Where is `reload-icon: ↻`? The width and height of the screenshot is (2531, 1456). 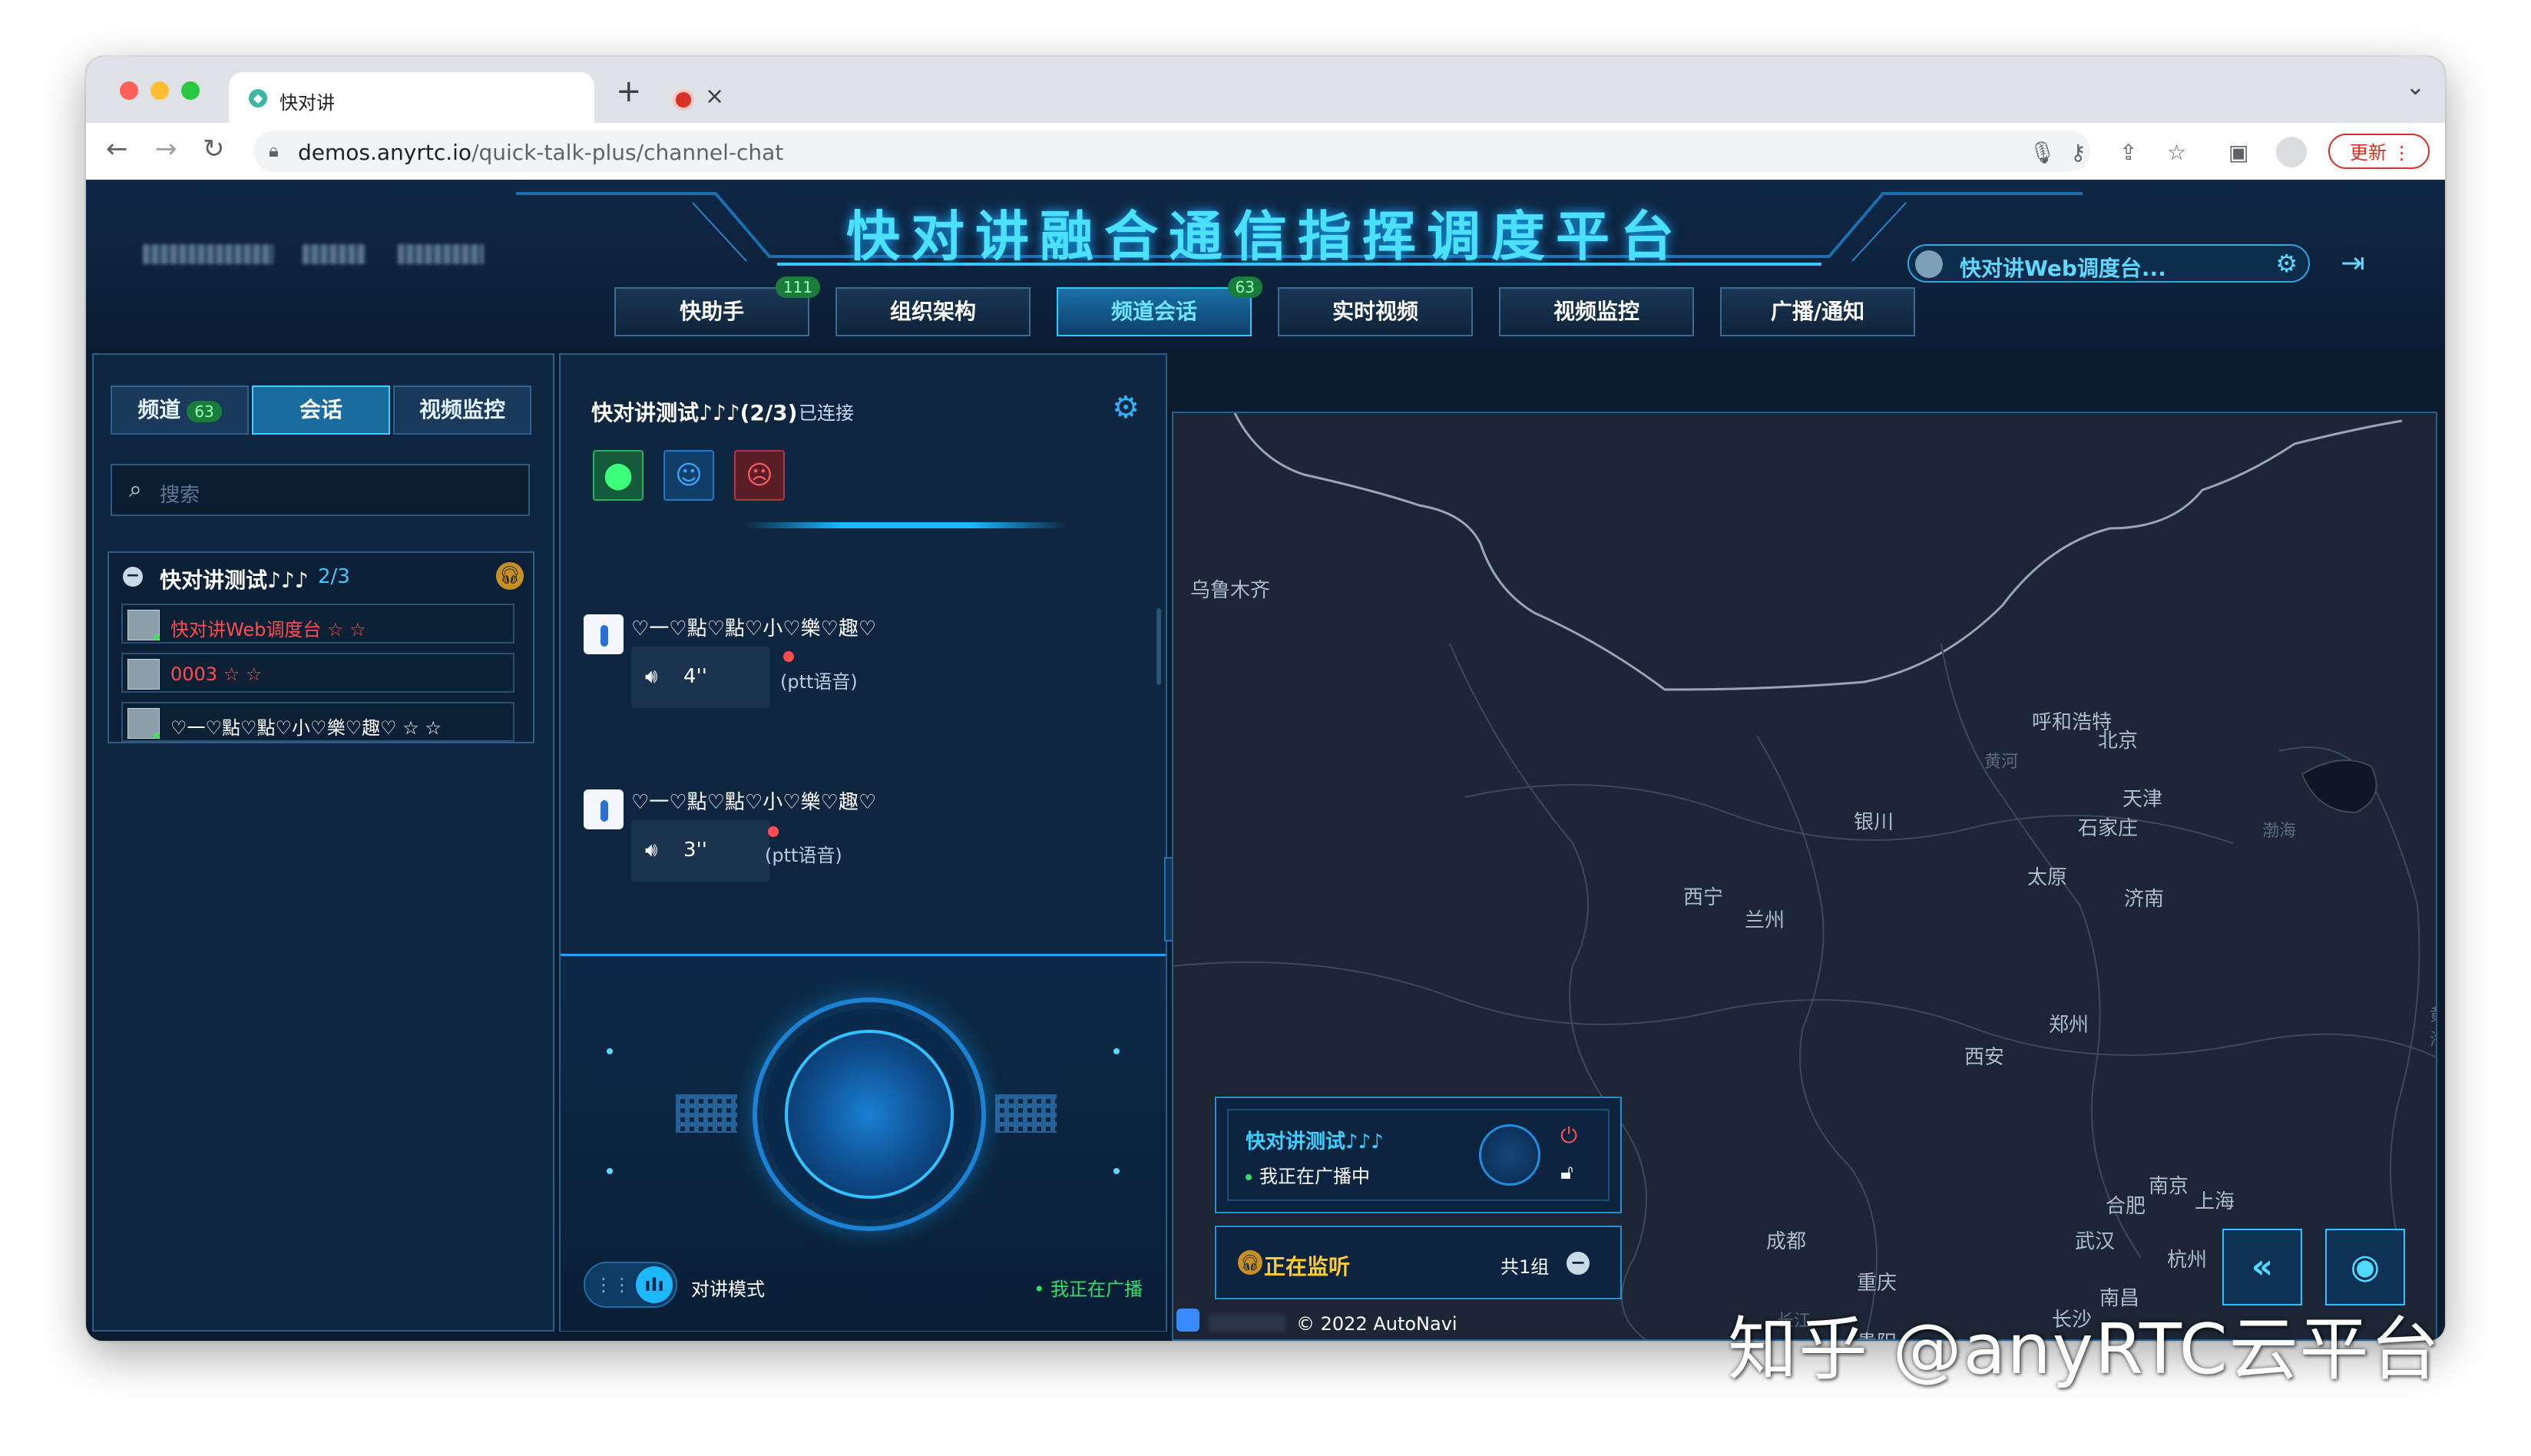 reload-icon: ↻ is located at coordinates (214, 149).